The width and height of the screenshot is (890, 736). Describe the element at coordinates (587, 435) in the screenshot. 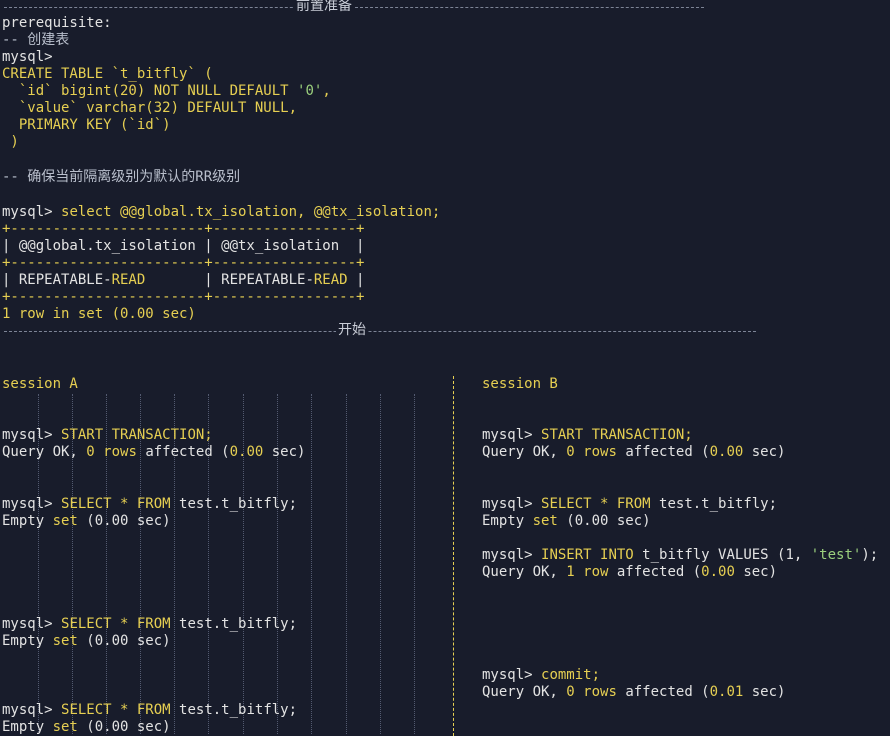

I see `session-b-start-transaction: mysql> START TRANSACTION;` at that location.